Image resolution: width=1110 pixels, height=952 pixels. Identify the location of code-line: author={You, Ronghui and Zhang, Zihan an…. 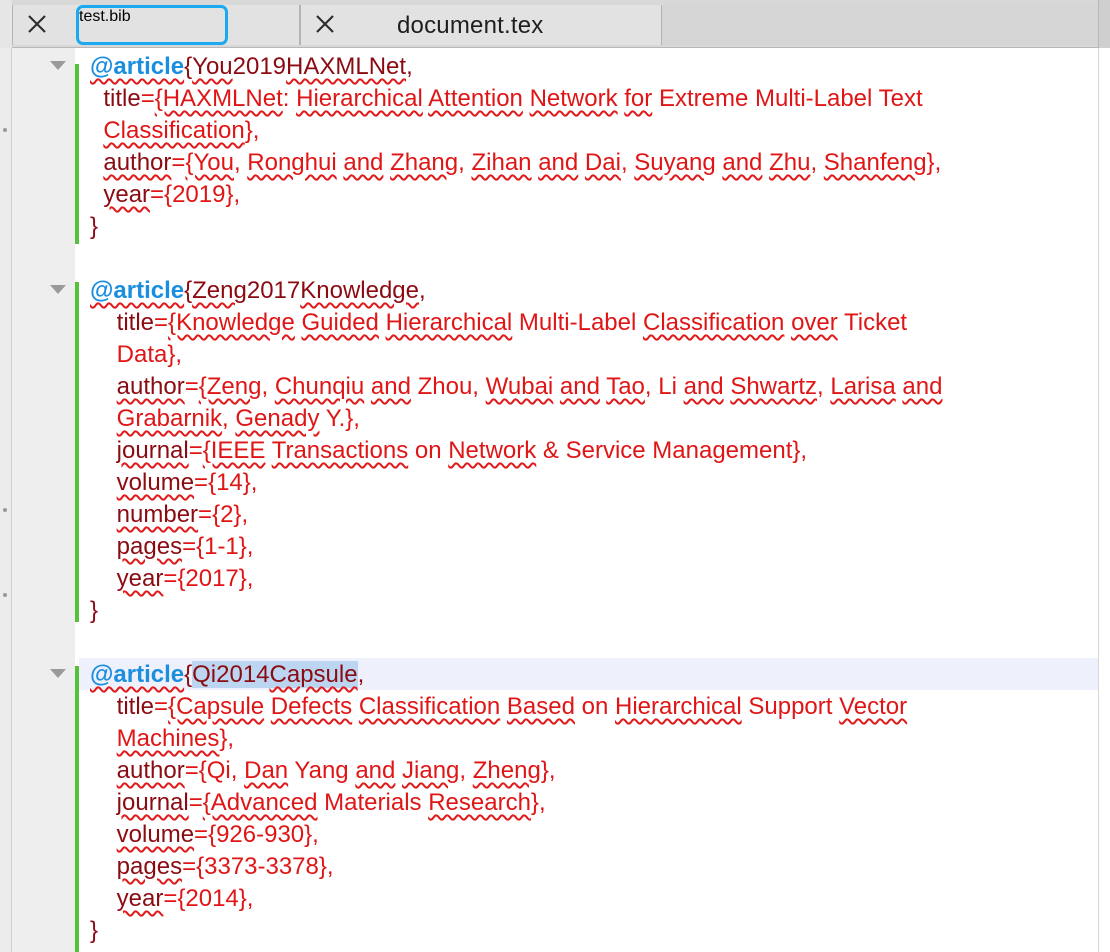
(515, 163).